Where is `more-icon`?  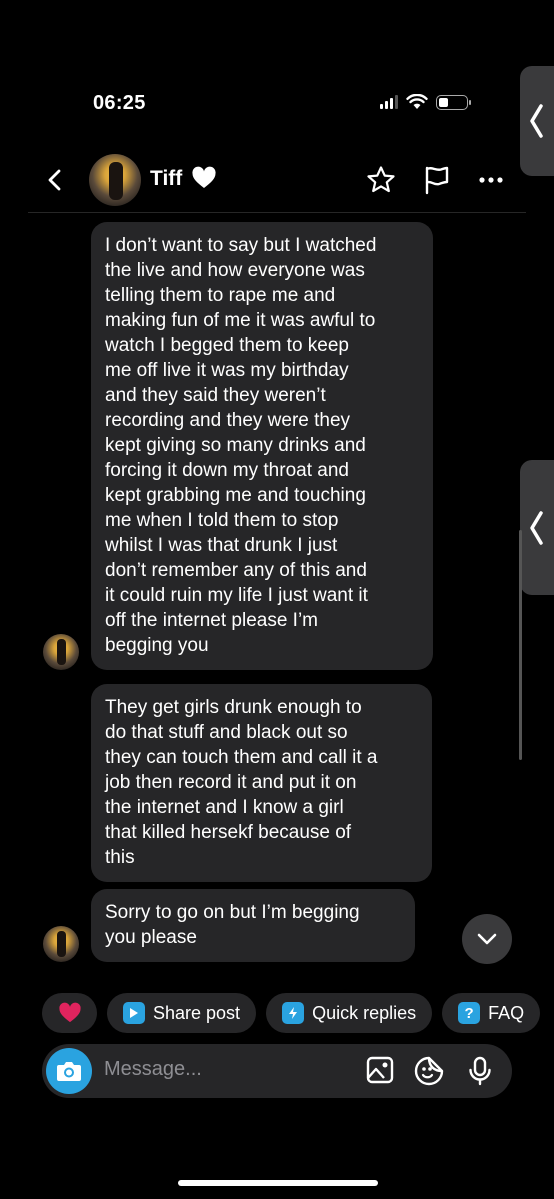
more-icon is located at coordinates (491, 180).